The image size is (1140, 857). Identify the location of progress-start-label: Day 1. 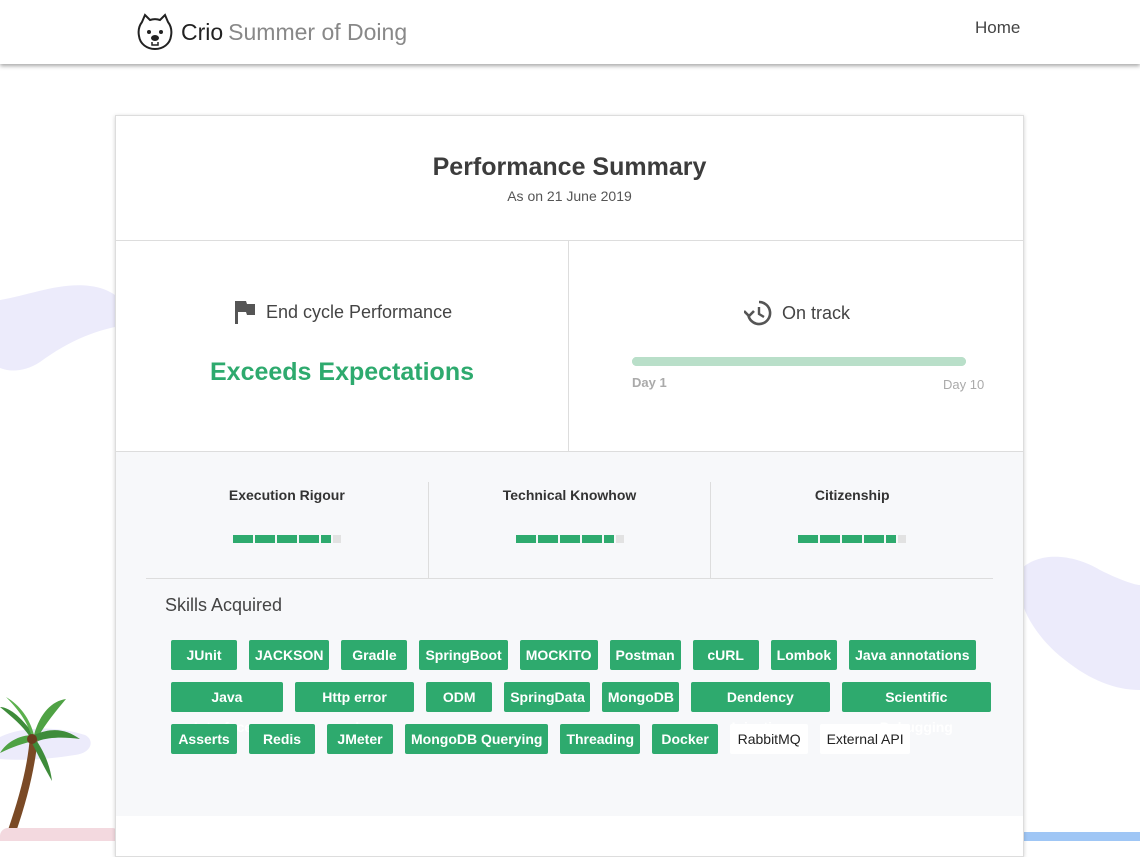
(649, 382).